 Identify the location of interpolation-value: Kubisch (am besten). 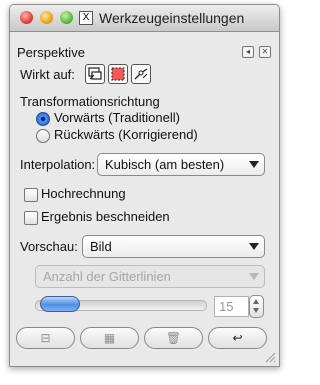
(165, 164).